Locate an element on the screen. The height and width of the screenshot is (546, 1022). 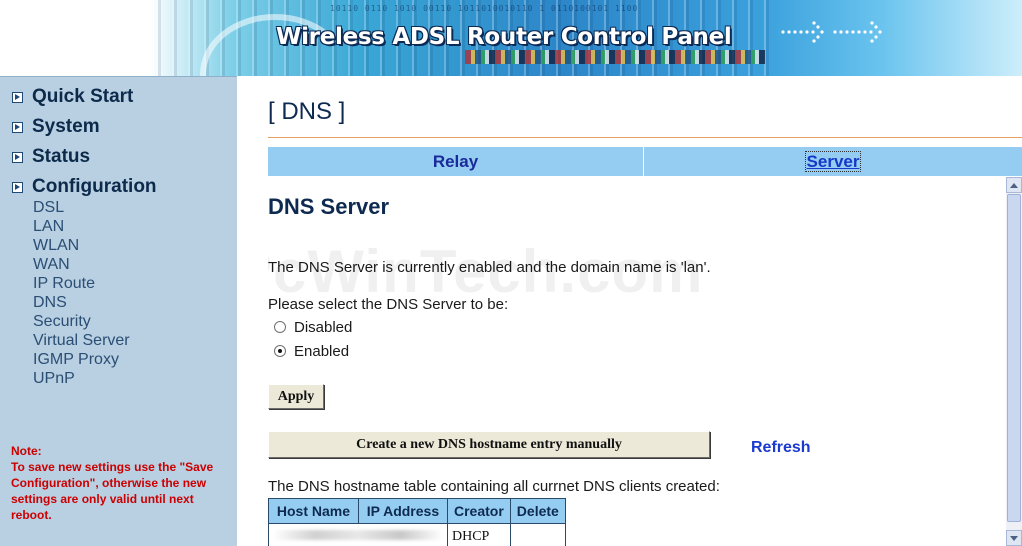
config-item-security: Security is located at coordinates (62, 321).